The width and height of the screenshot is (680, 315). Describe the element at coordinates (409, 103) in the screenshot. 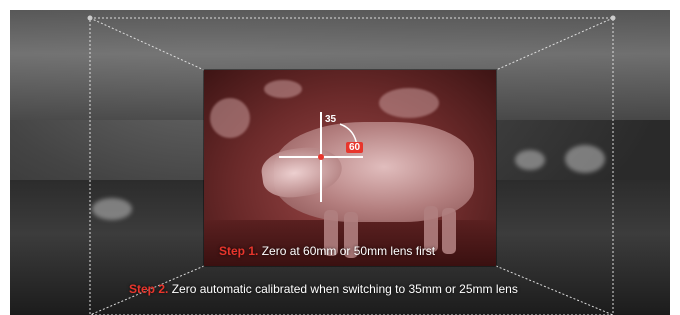

I see `zoom-boar-right` at that location.